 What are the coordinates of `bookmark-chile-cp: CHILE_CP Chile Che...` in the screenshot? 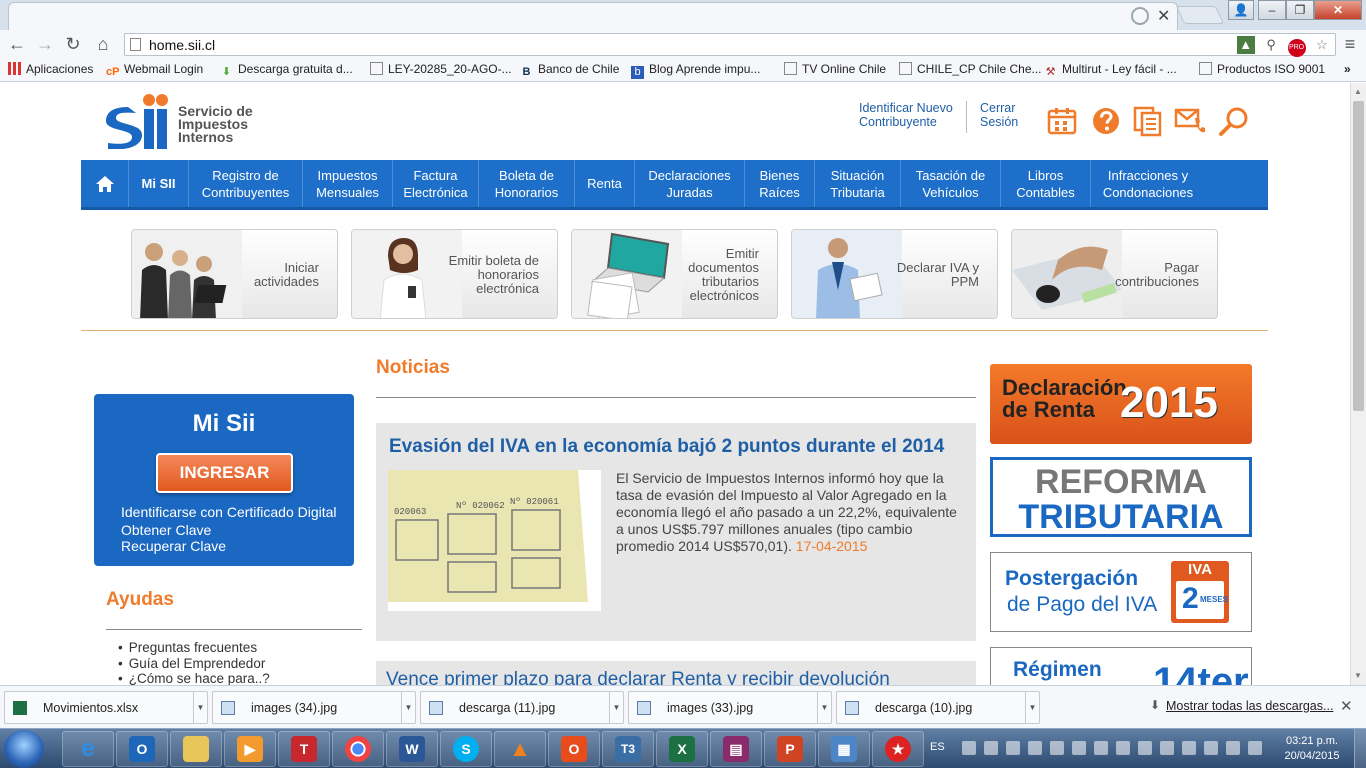 It's located at (970, 69).